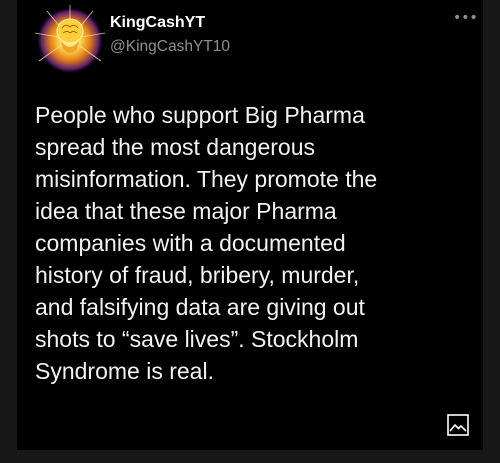 The width and height of the screenshot is (500, 463). I want to click on display-name: KingCashYT, so click(157, 23).